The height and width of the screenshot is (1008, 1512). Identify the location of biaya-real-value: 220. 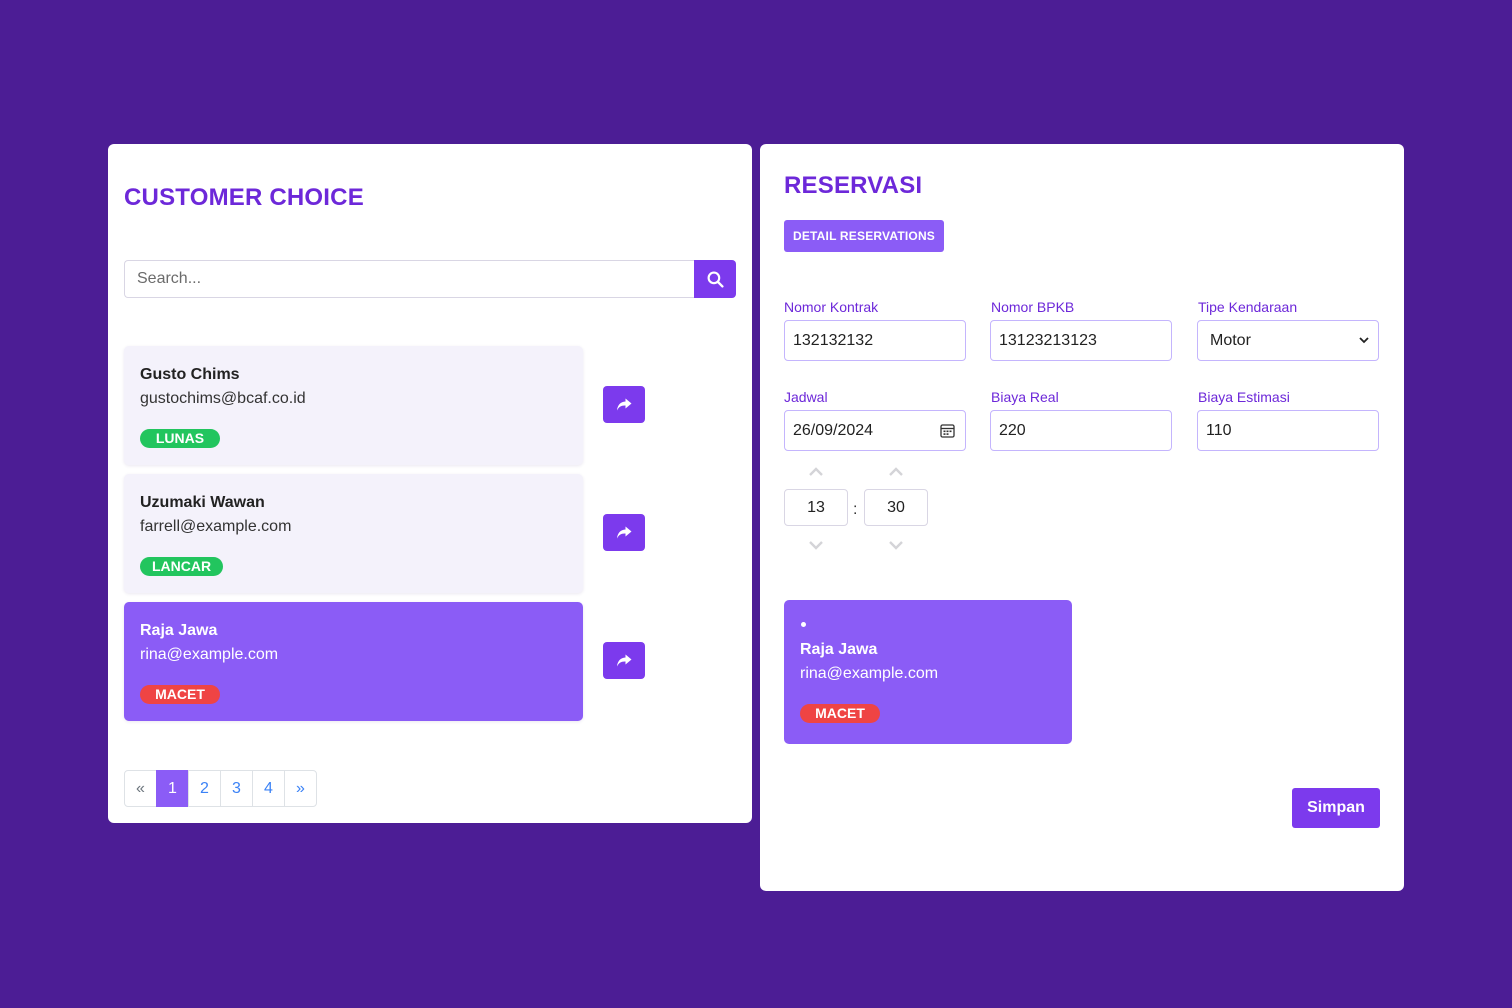
(1012, 430).